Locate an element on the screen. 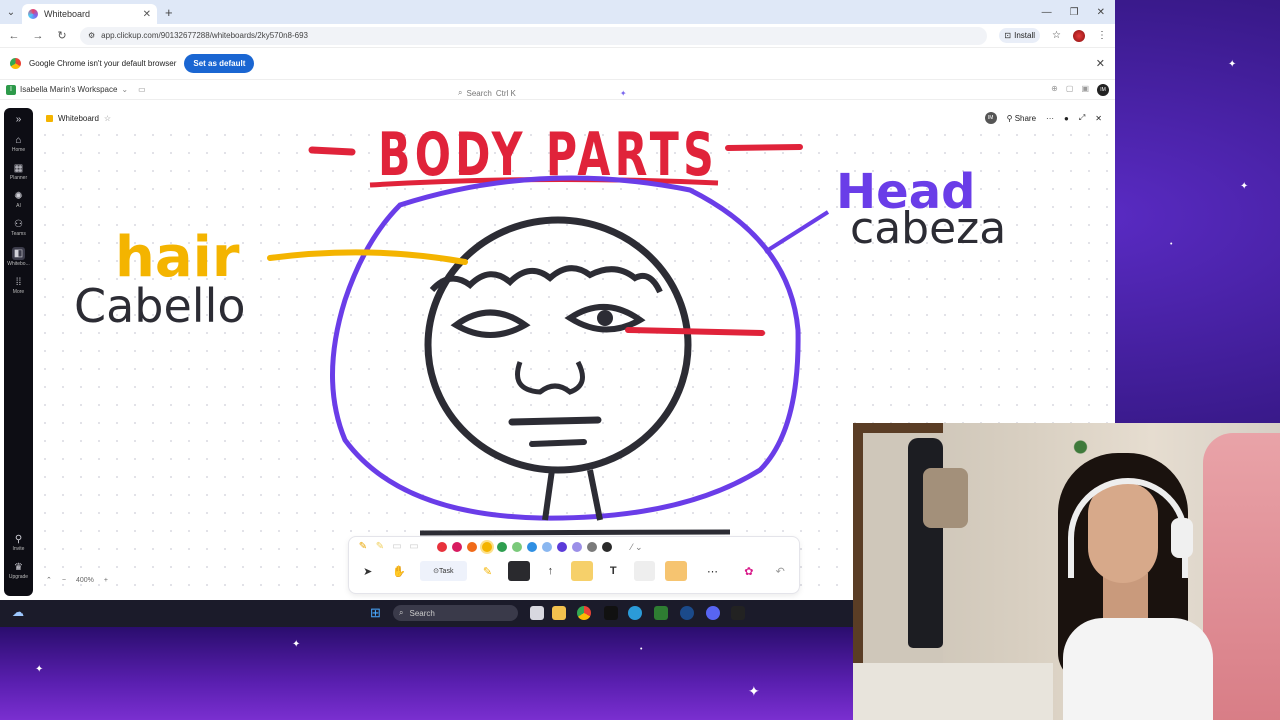 The image size is (1280, 720). more-options-icon: ··· is located at coordinates (1050, 118).